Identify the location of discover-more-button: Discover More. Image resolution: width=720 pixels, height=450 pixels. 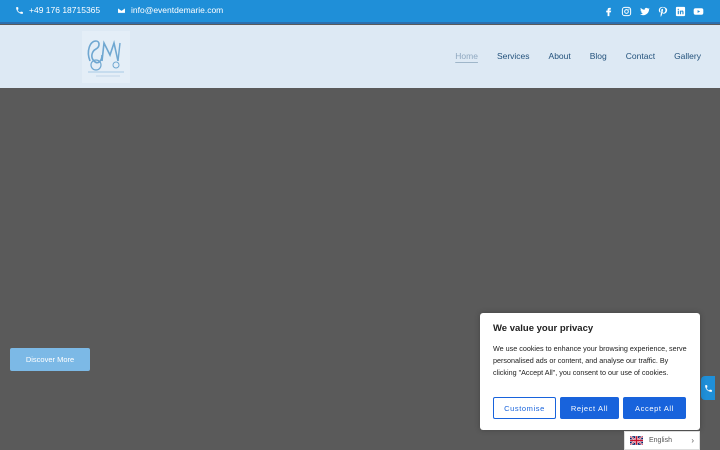
(50, 359).